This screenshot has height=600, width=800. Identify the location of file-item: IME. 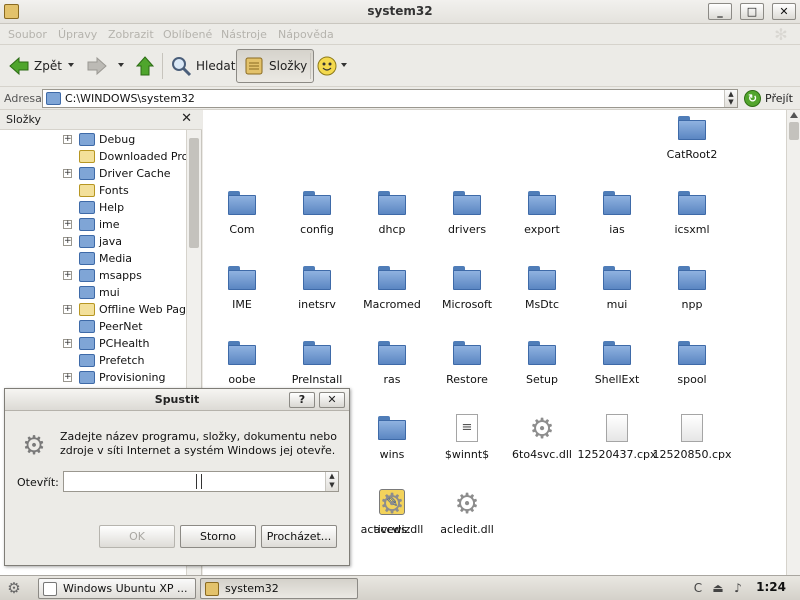
(242, 291).